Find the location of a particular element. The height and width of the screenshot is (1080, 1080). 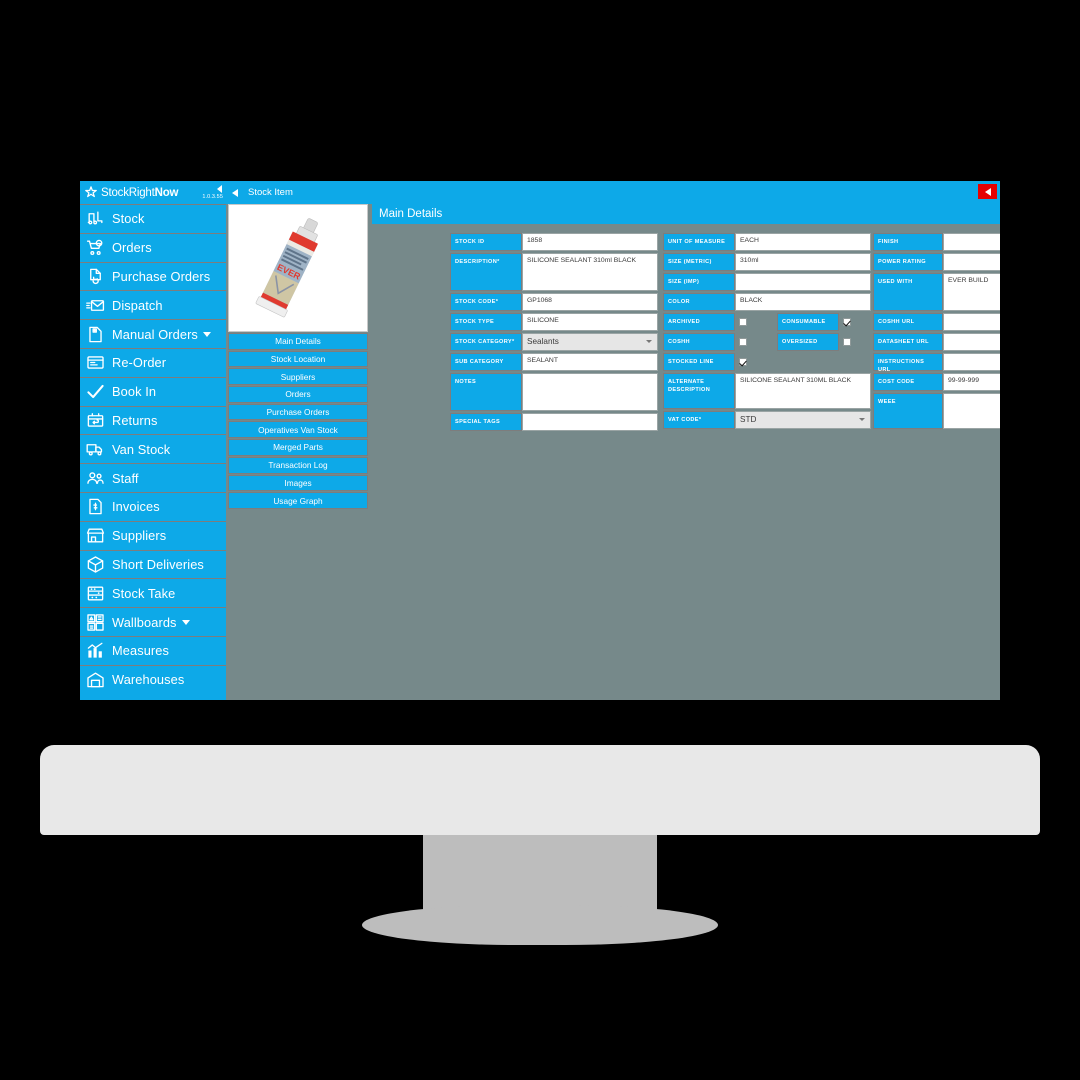

tab-main-details: Main Details is located at coordinates (298, 341).